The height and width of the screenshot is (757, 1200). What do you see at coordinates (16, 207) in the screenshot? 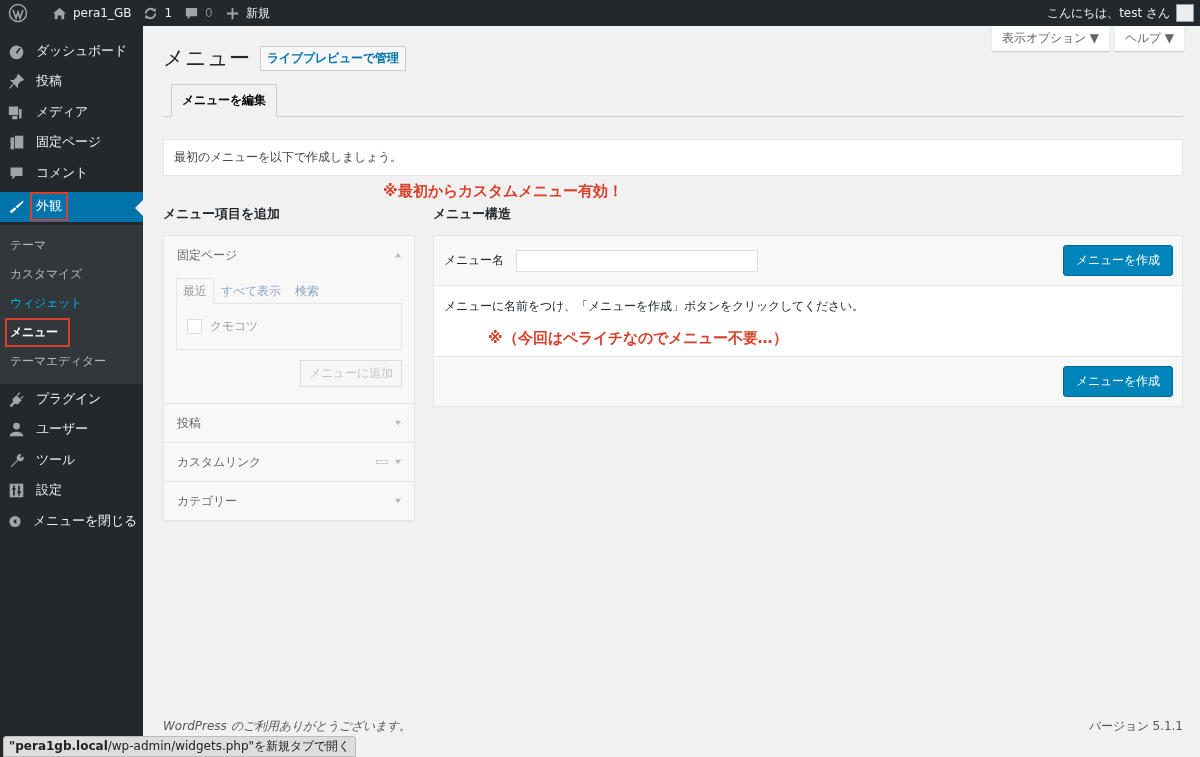
I see `brush-icon` at bounding box center [16, 207].